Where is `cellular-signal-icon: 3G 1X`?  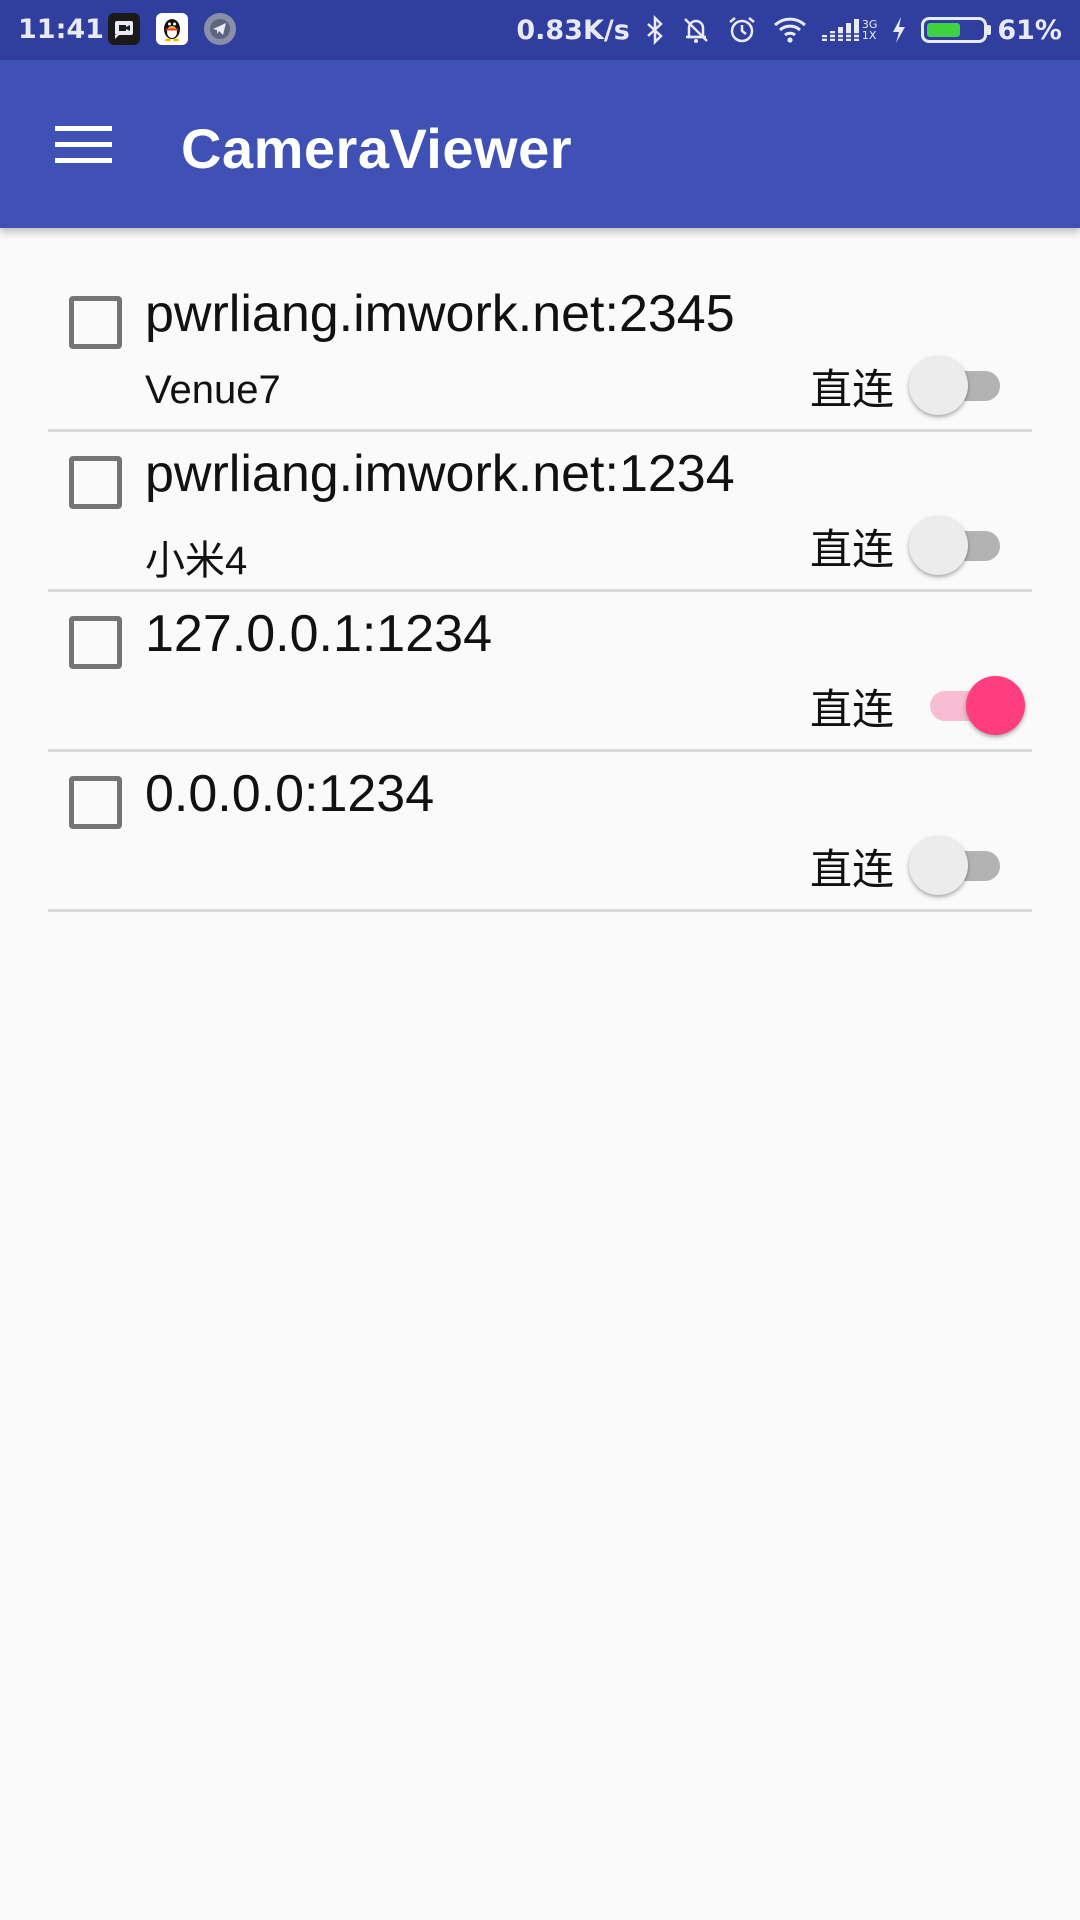 cellular-signal-icon: 3G 1X is located at coordinates (849, 30).